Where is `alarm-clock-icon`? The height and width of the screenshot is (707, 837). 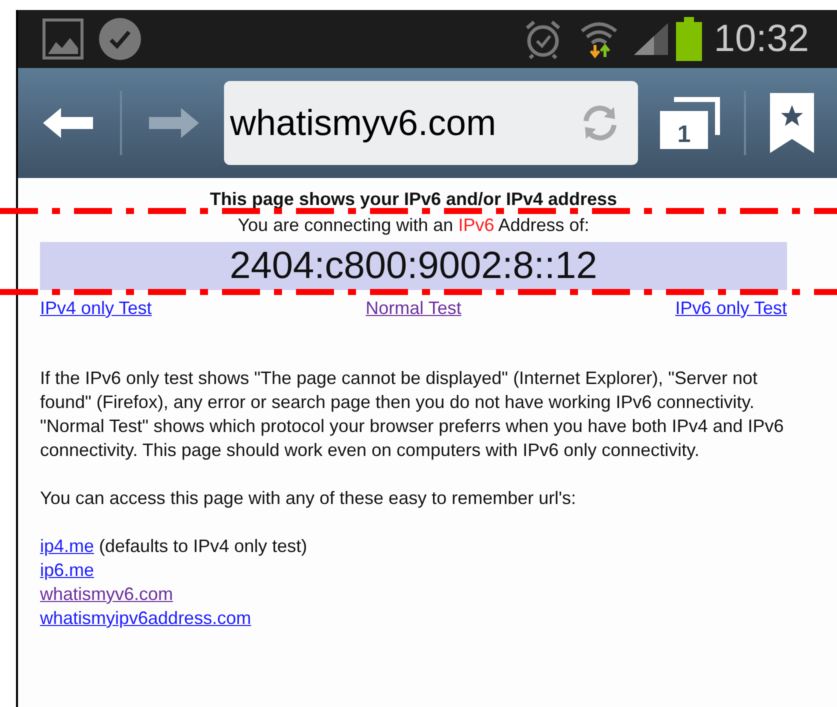
alarm-clock-icon is located at coordinates (543, 39).